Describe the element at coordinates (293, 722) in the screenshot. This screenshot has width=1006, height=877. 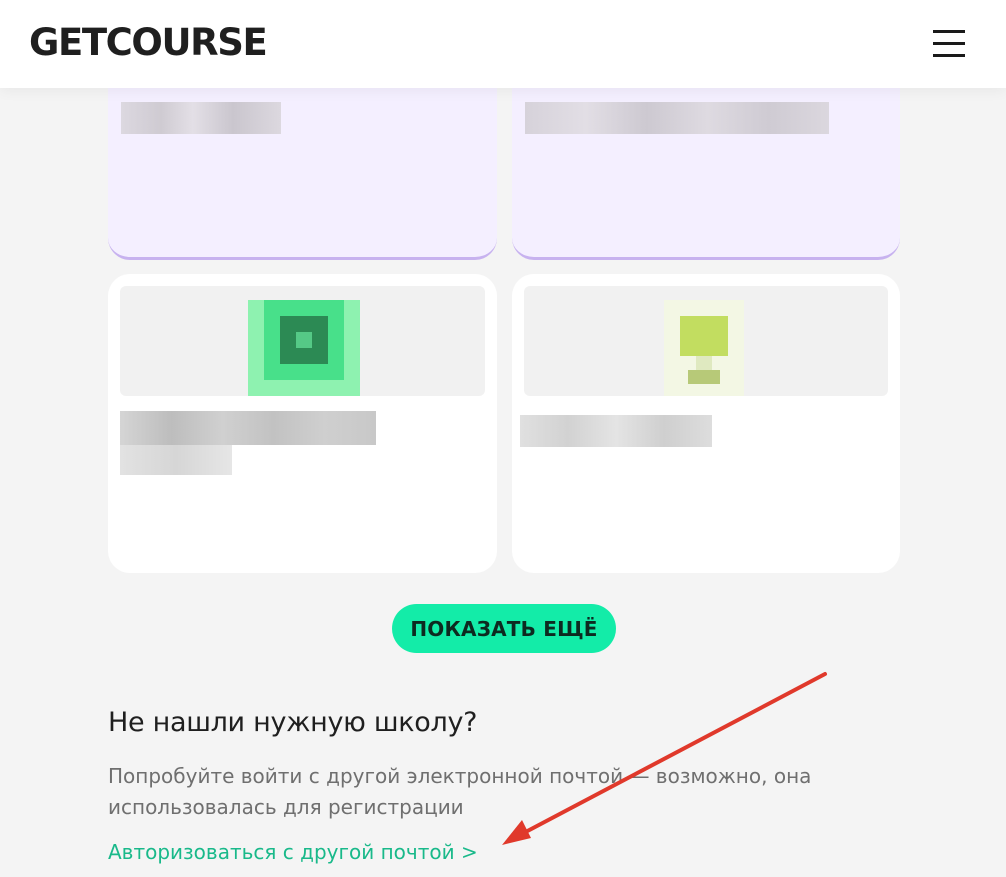
I see `not-found-title: Не нашли нужную школу?` at that location.